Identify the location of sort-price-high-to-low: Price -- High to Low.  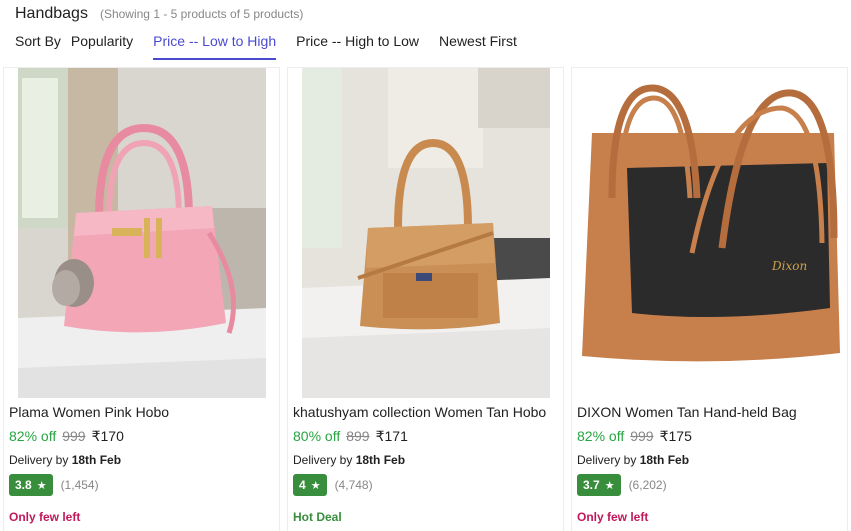
(357, 45).